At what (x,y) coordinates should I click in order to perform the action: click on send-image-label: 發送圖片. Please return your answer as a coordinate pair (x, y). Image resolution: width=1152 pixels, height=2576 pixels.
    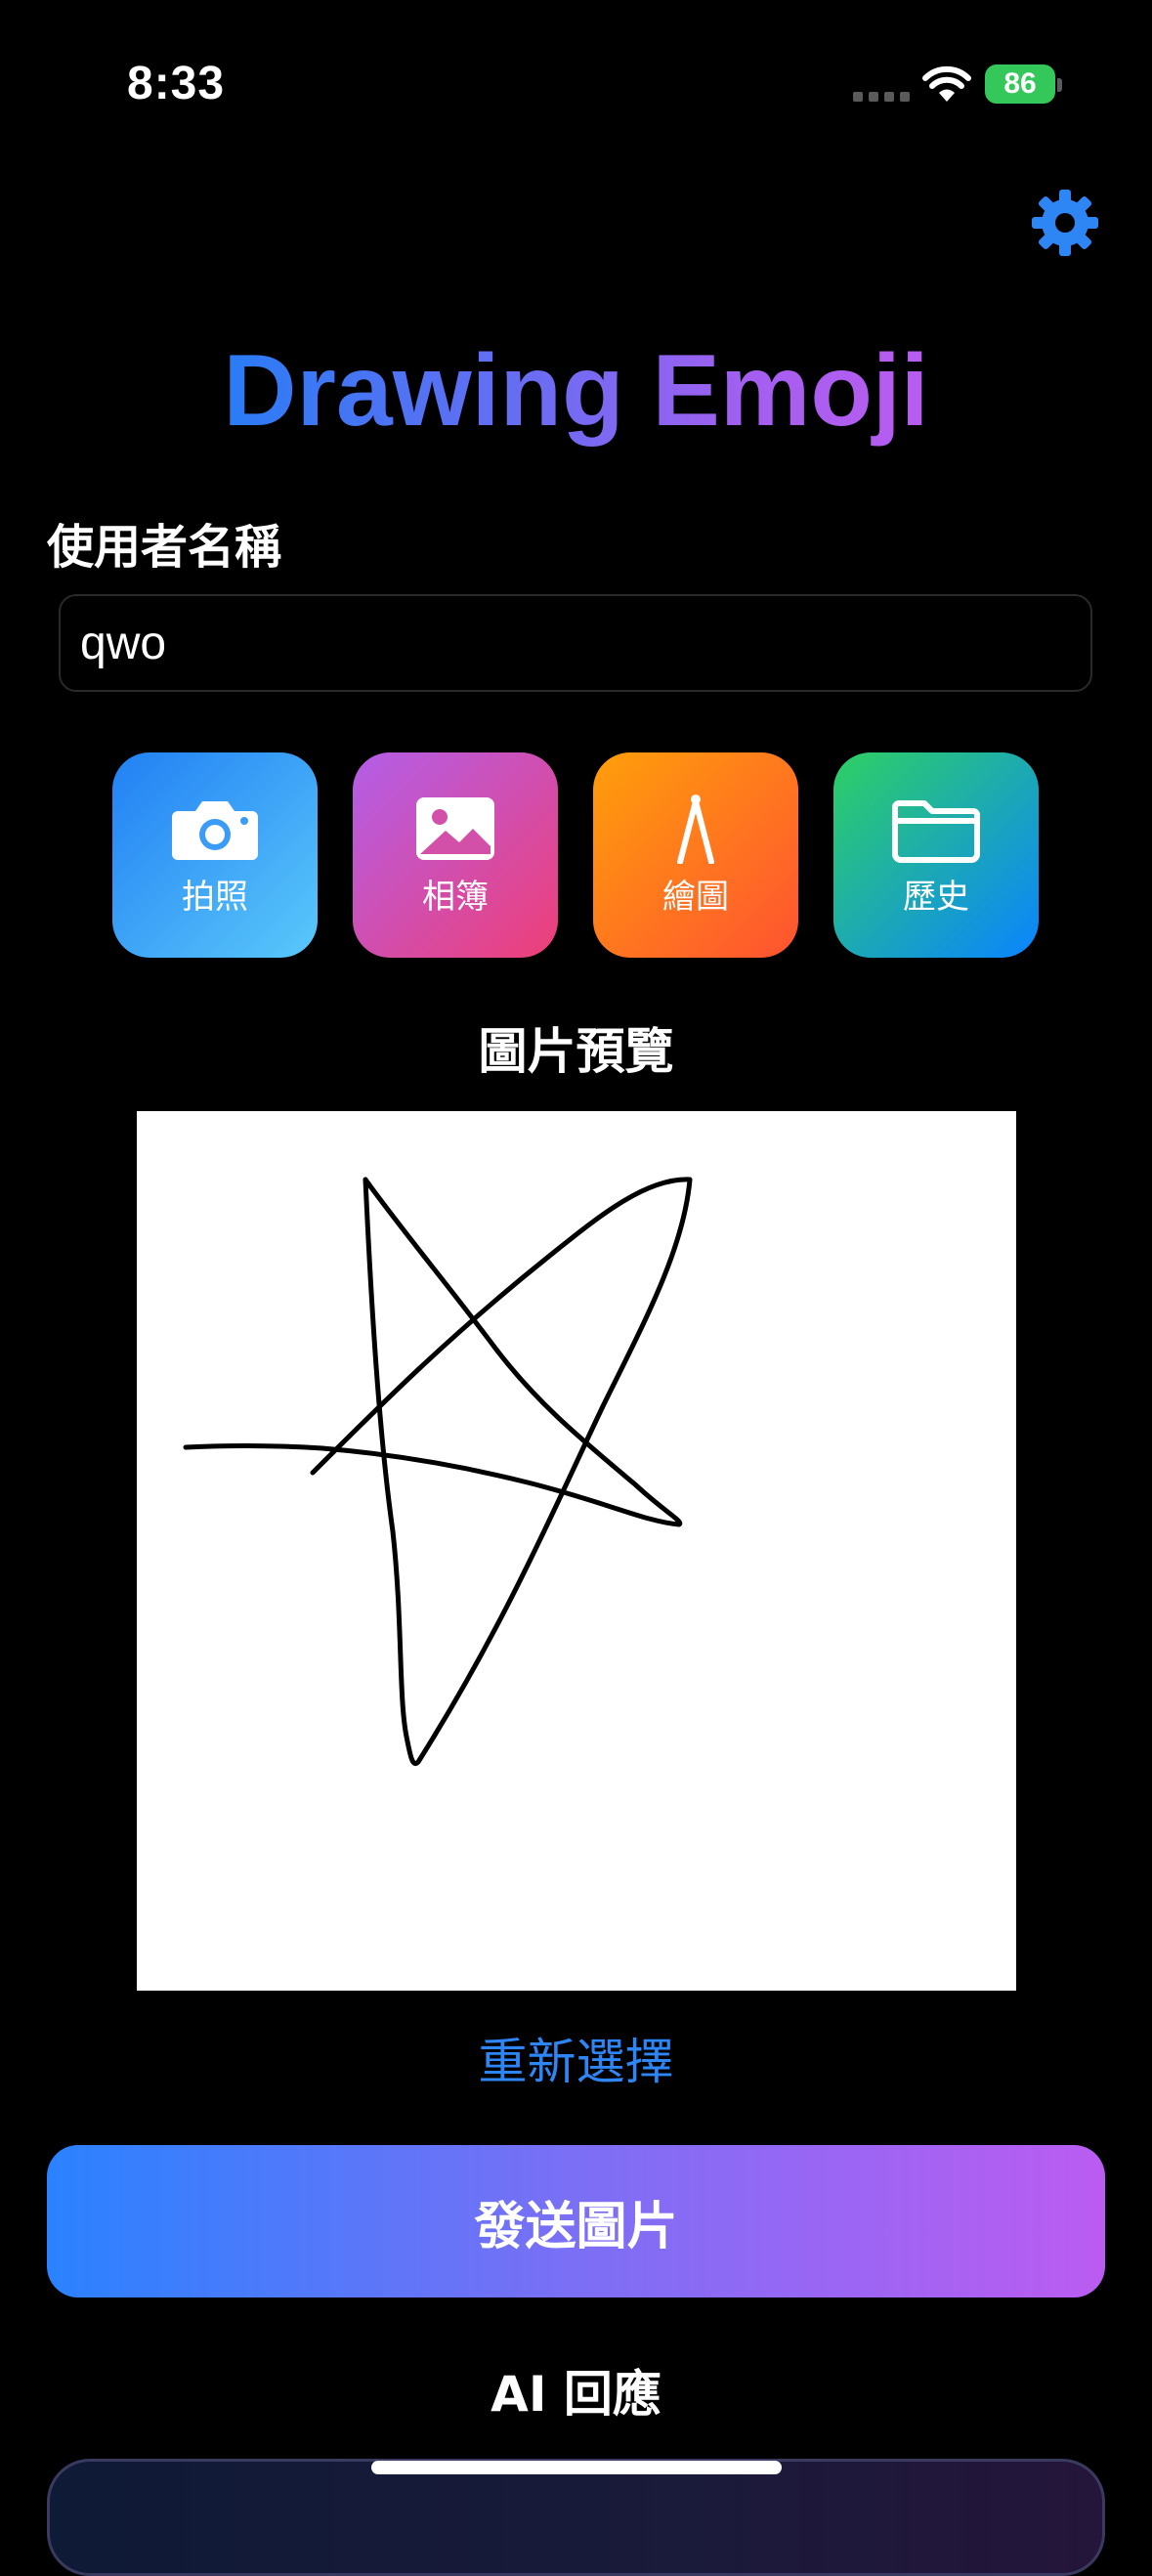
    Looking at the image, I should click on (576, 2226).